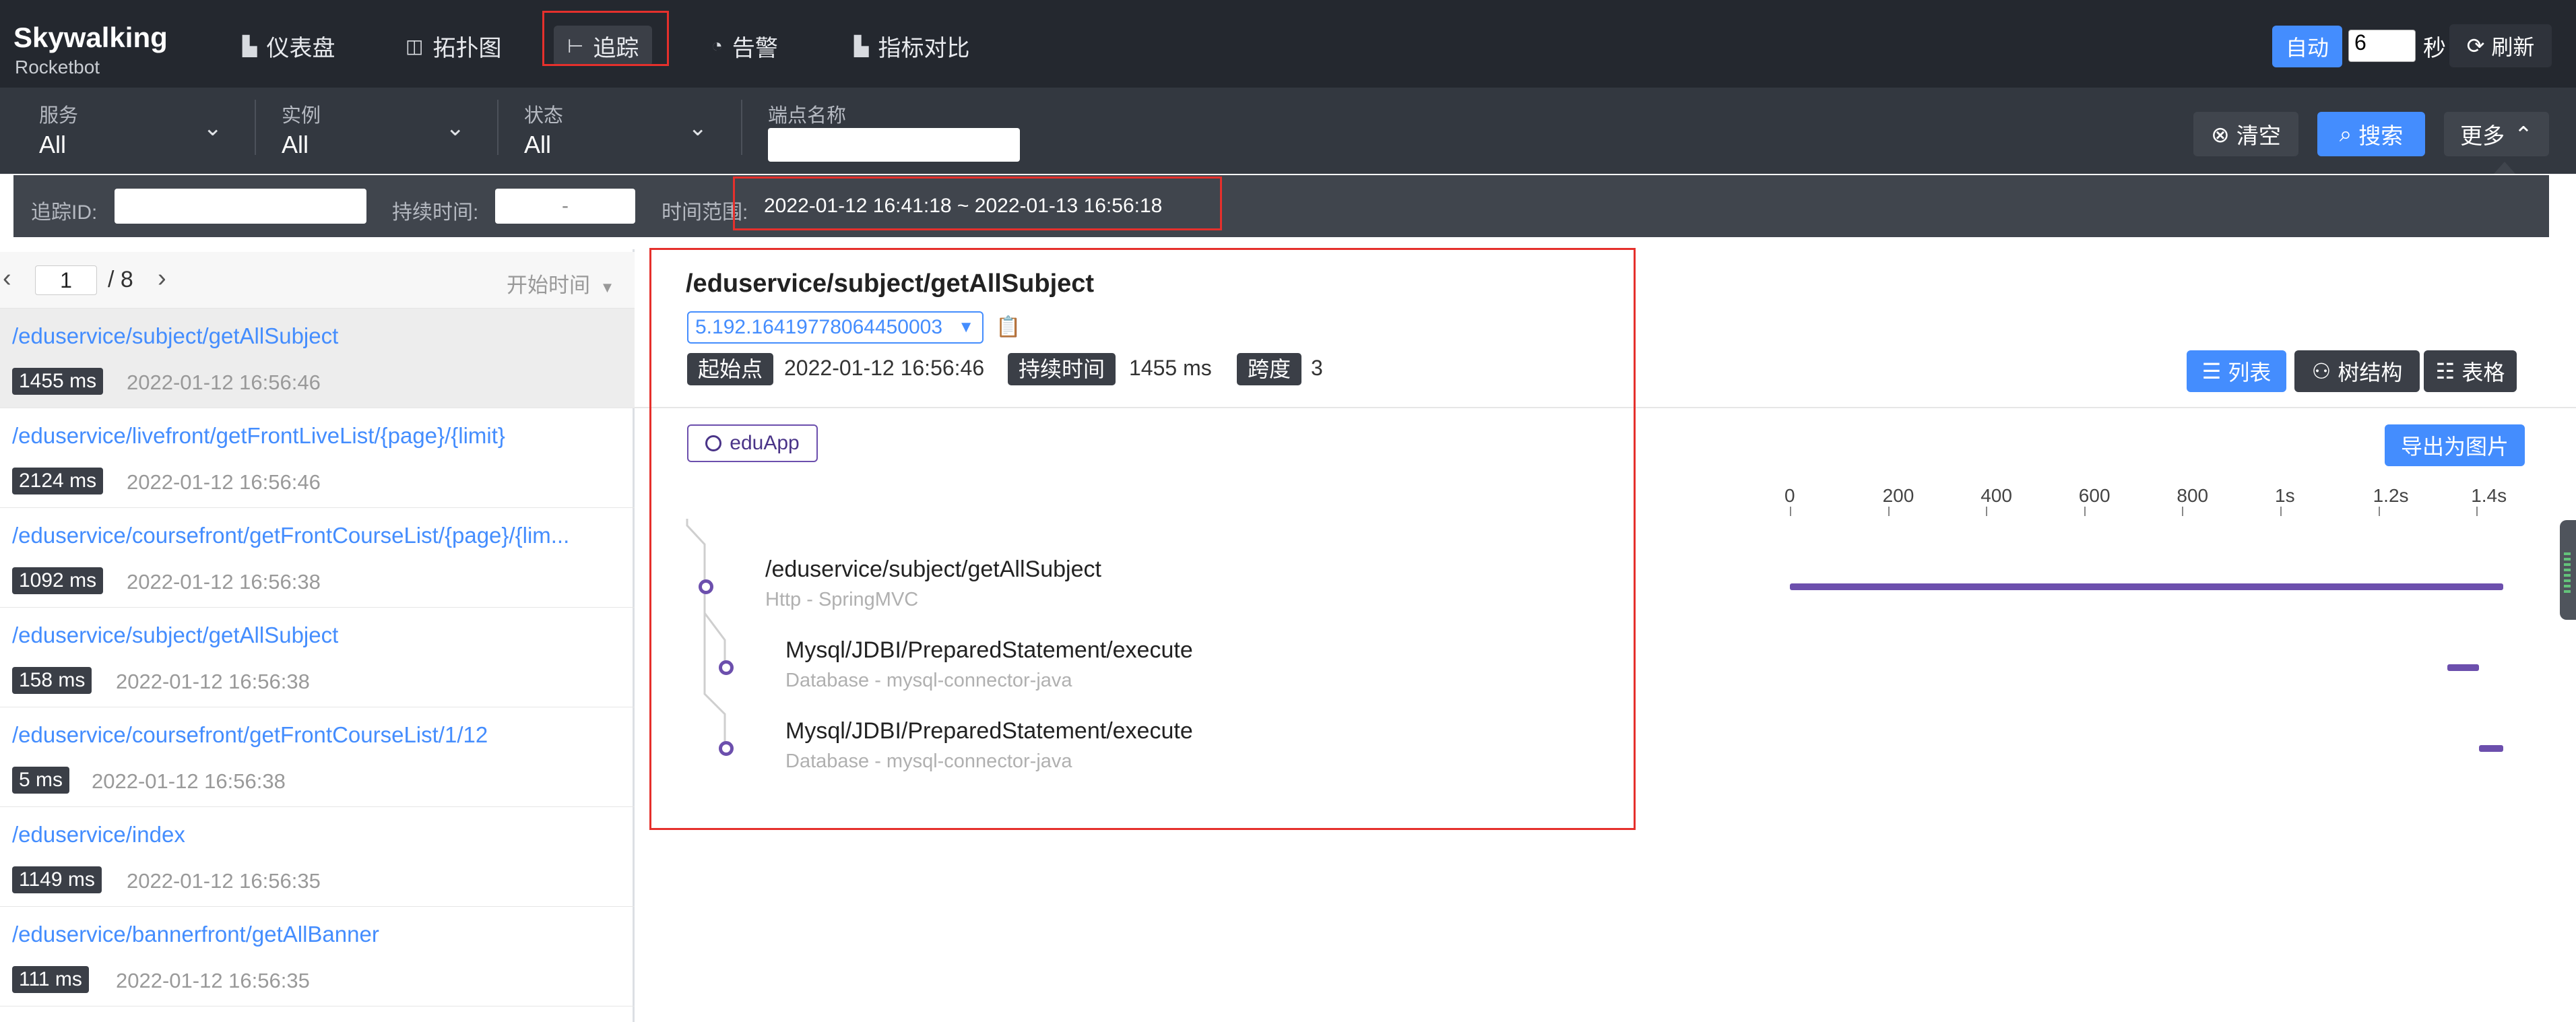 The image size is (2576, 1022). Describe the element at coordinates (2237, 371) in the screenshot. I see `view-list-button: ☰ 列表` at that location.